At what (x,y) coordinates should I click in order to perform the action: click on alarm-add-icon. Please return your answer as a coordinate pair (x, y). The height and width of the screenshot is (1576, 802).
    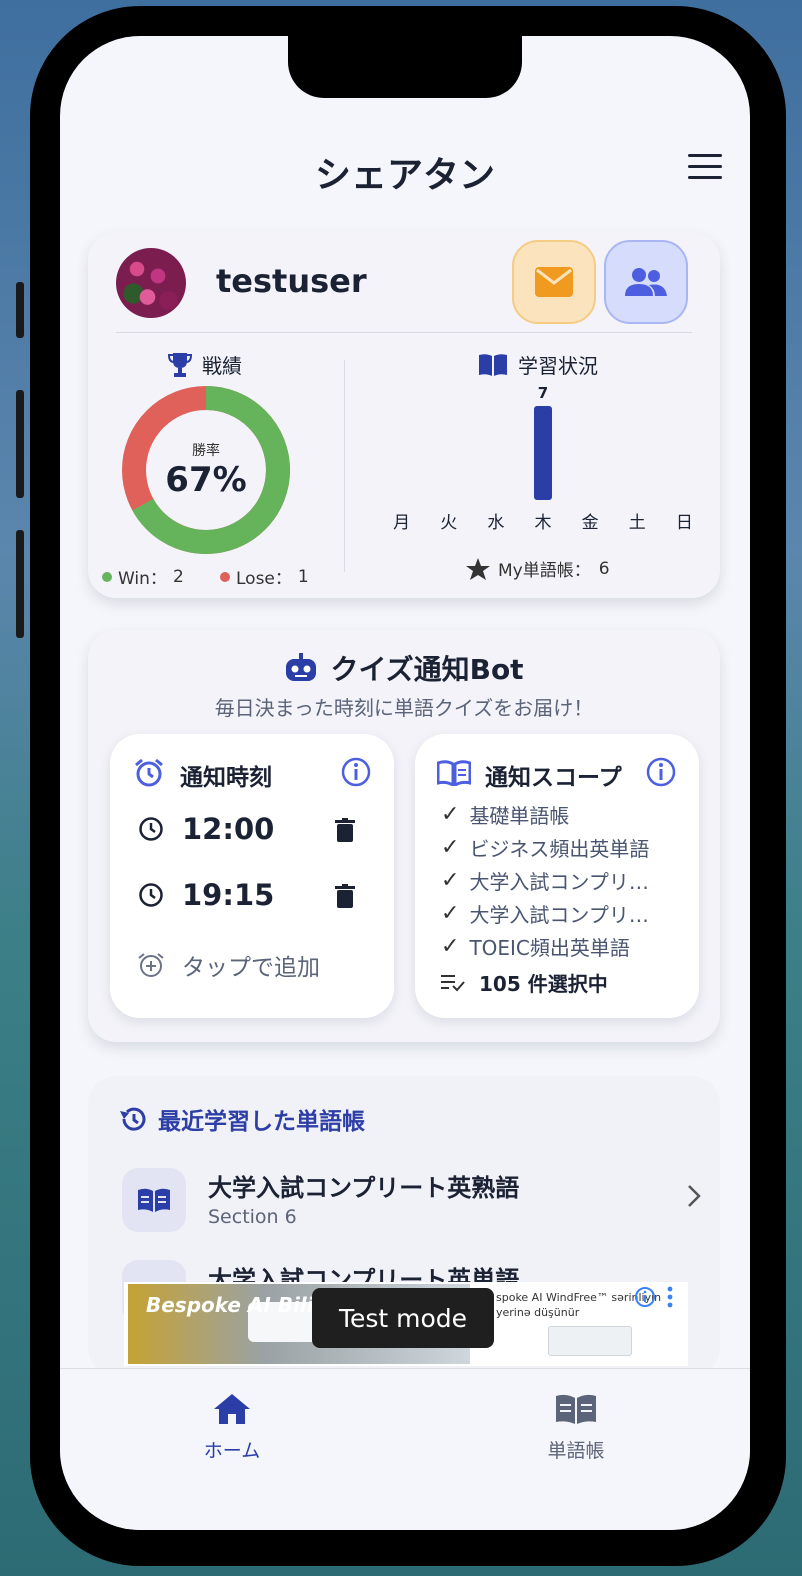
    Looking at the image, I should click on (151, 965).